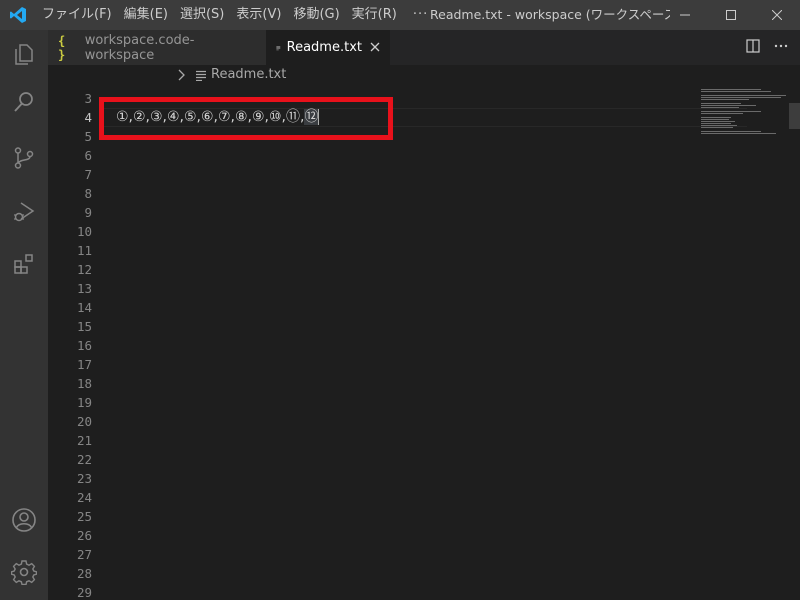 This screenshot has width=800, height=600. What do you see at coordinates (794, 343) in the screenshot?
I see `vertical-scrollbar` at bounding box center [794, 343].